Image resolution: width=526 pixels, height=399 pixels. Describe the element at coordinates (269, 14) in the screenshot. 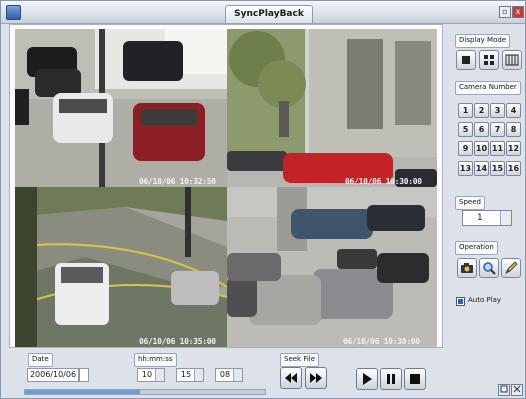

I see `window-title: SyncPlayBack` at that location.